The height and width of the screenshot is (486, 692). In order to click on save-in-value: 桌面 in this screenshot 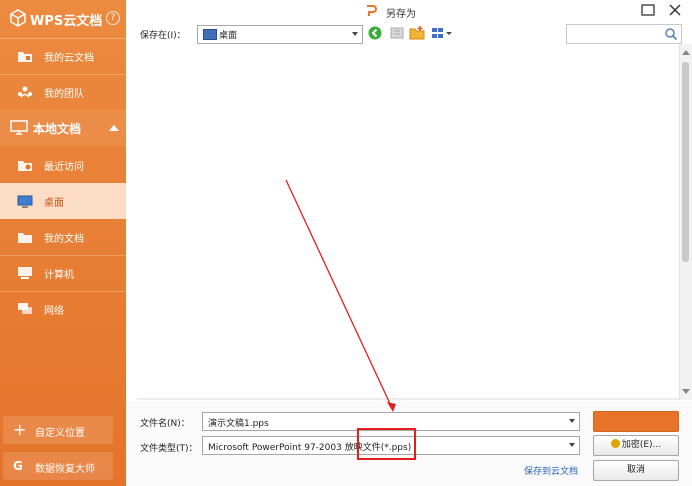, I will do `click(228, 36)`.